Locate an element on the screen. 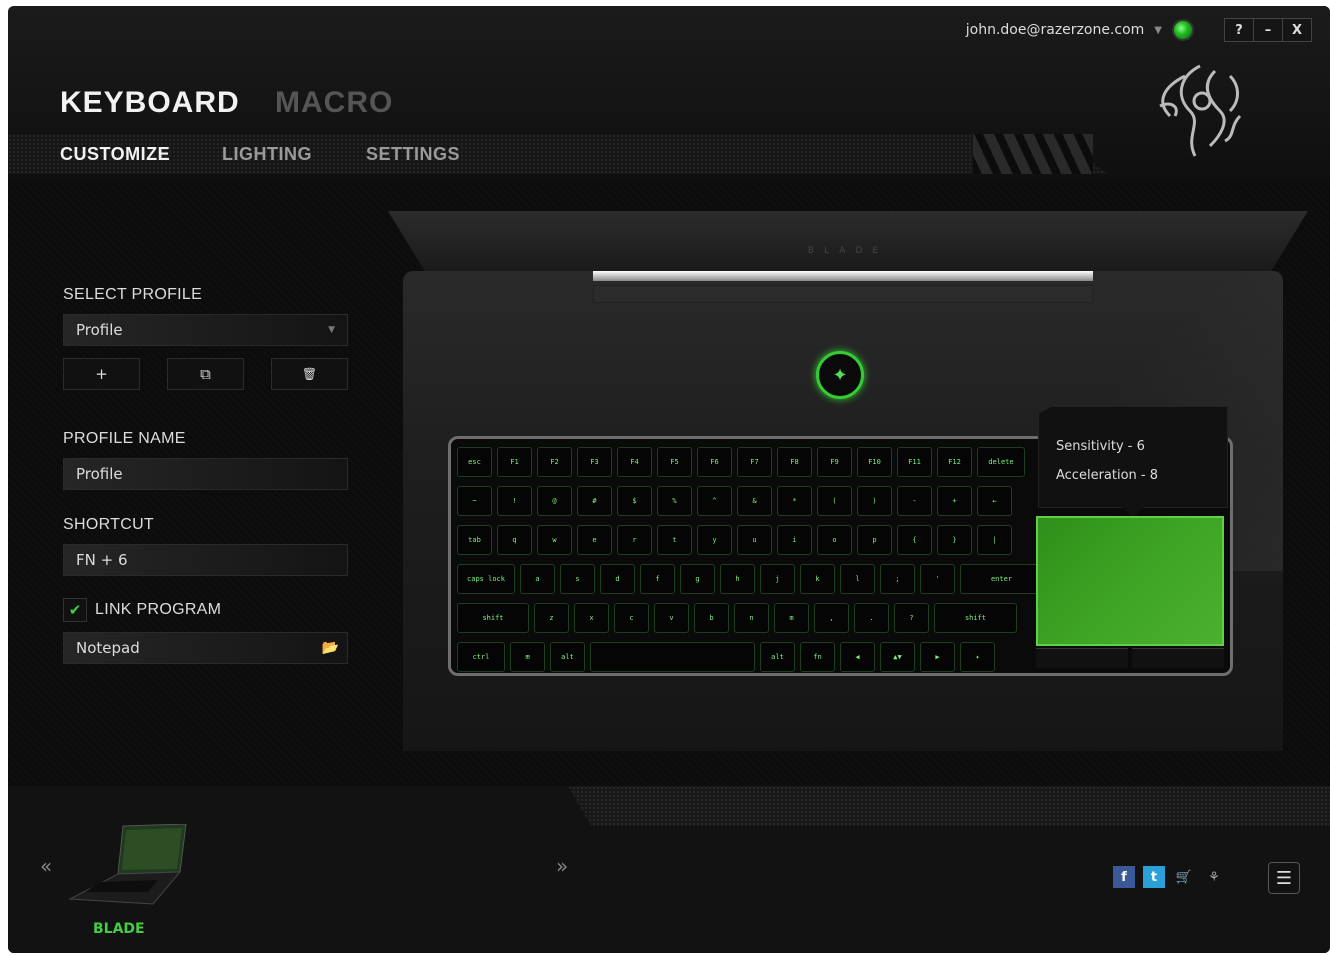 The height and width of the screenshot is (955, 1330). key: ← is located at coordinates (994, 501).